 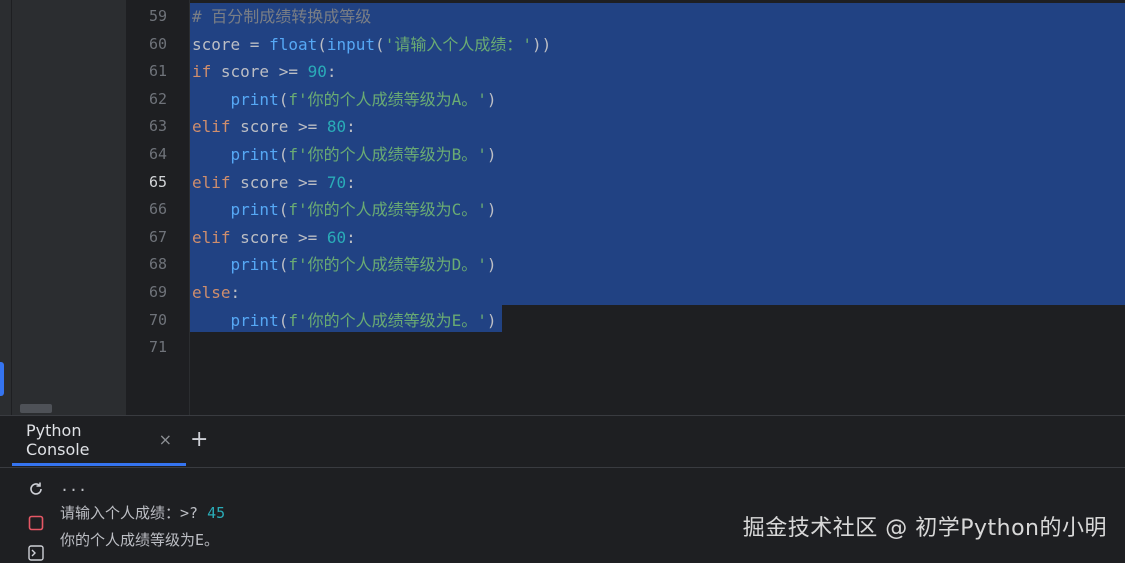 I want to click on code-line: print(f'你的个人成绩等级为D。'), so click(x=344, y=265).